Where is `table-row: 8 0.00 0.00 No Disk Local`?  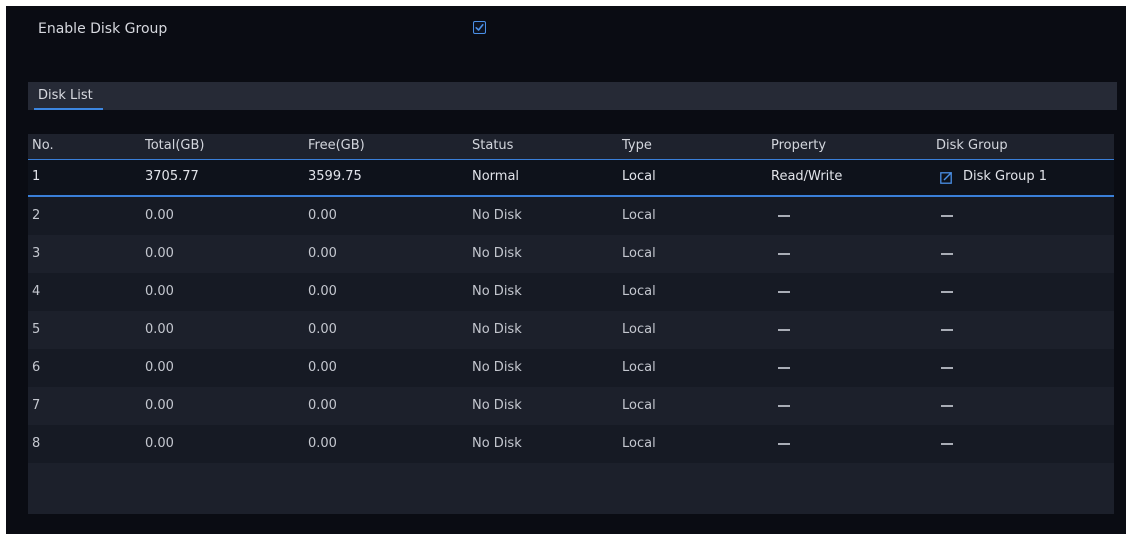
table-row: 8 0.00 0.00 No Disk Local is located at coordinates (571, 444).